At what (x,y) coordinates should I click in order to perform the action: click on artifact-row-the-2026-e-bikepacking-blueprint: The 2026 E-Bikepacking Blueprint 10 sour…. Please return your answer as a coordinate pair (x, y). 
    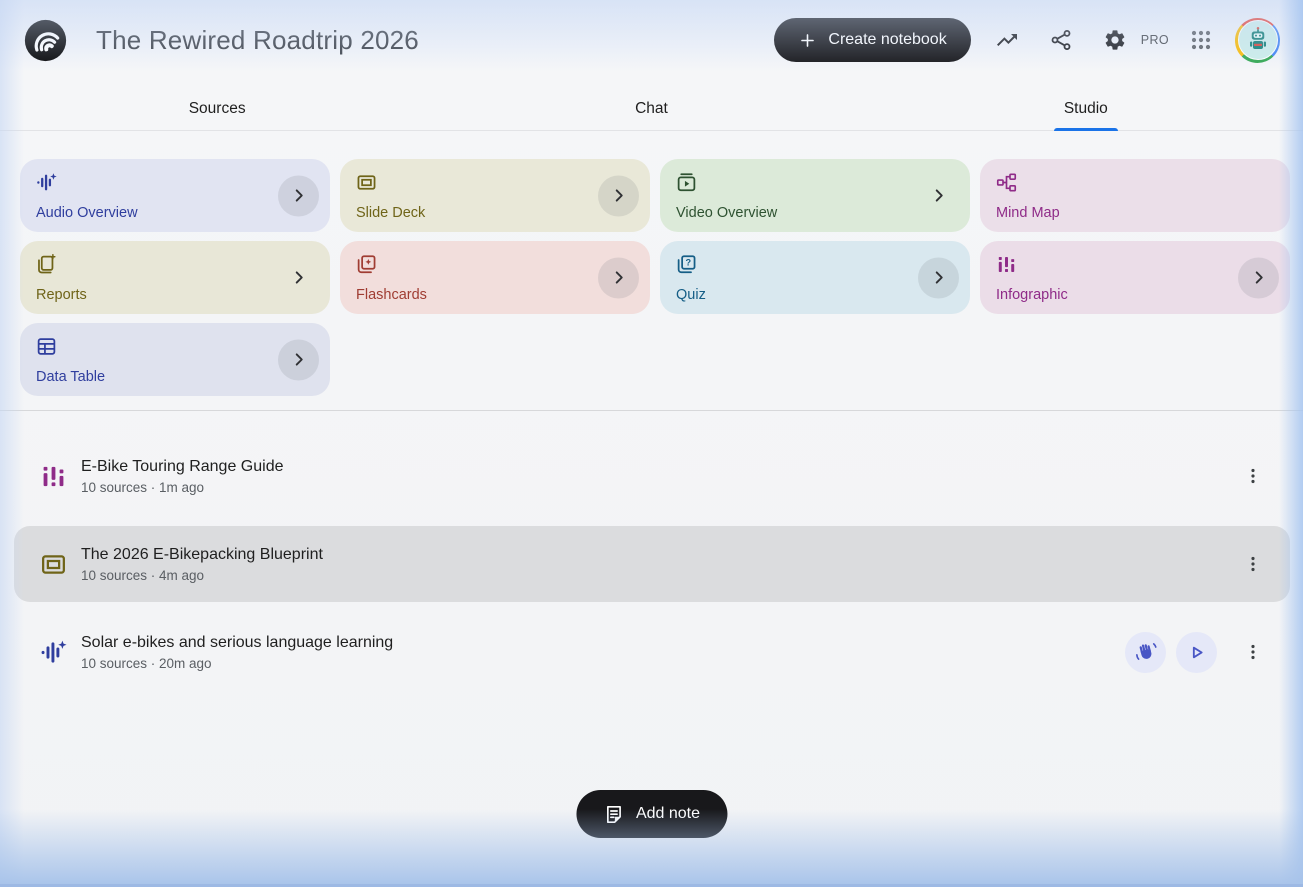
    Looking at the image, I should click on (652, 564).